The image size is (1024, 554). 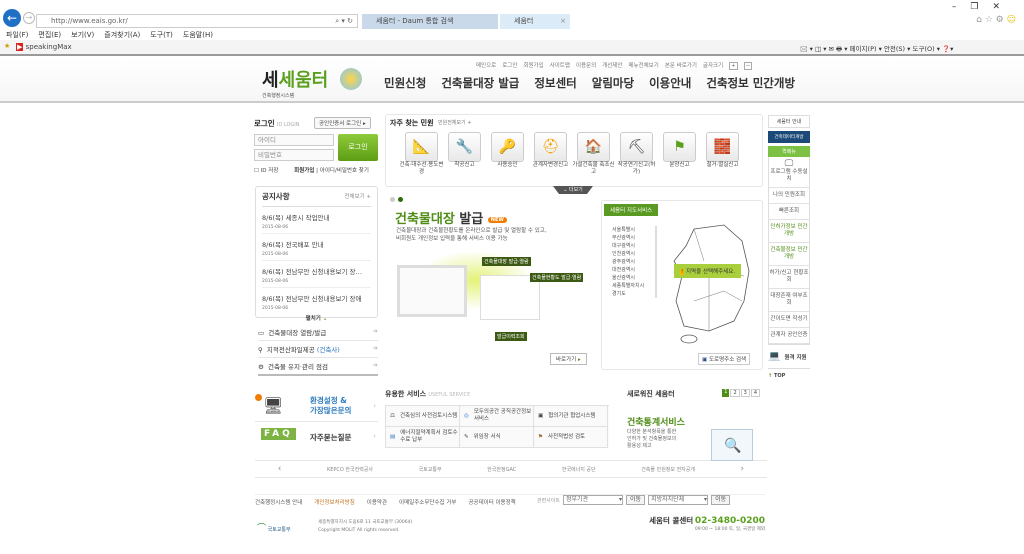 What do you see at coordinates (506, 261) in the screenshot?
I see `banner-tag: 건축물대장 발급·열람` at bounding box center [506, 261].